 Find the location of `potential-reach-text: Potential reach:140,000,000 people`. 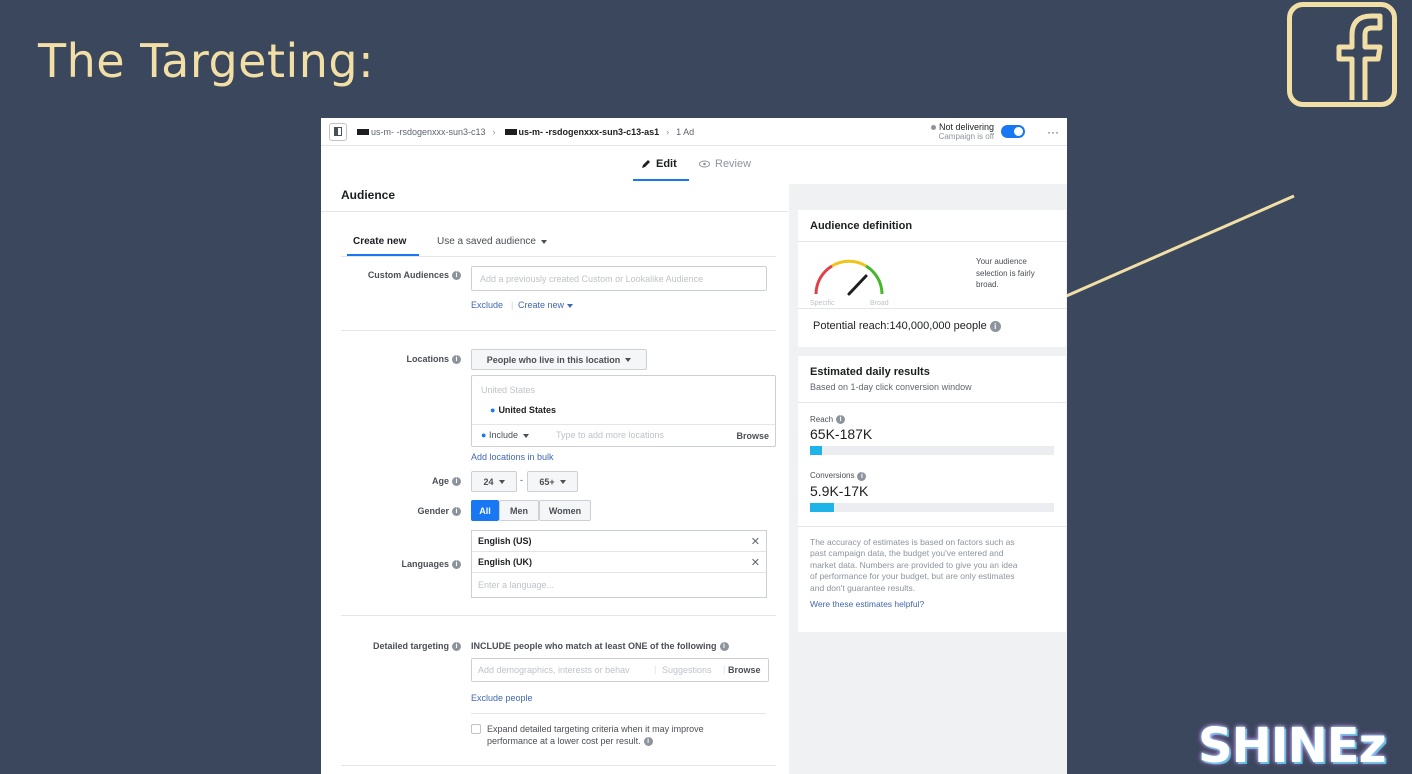

potential-reach-text: Potential reach:140,000,000 people is located at coordinates (900, 326).